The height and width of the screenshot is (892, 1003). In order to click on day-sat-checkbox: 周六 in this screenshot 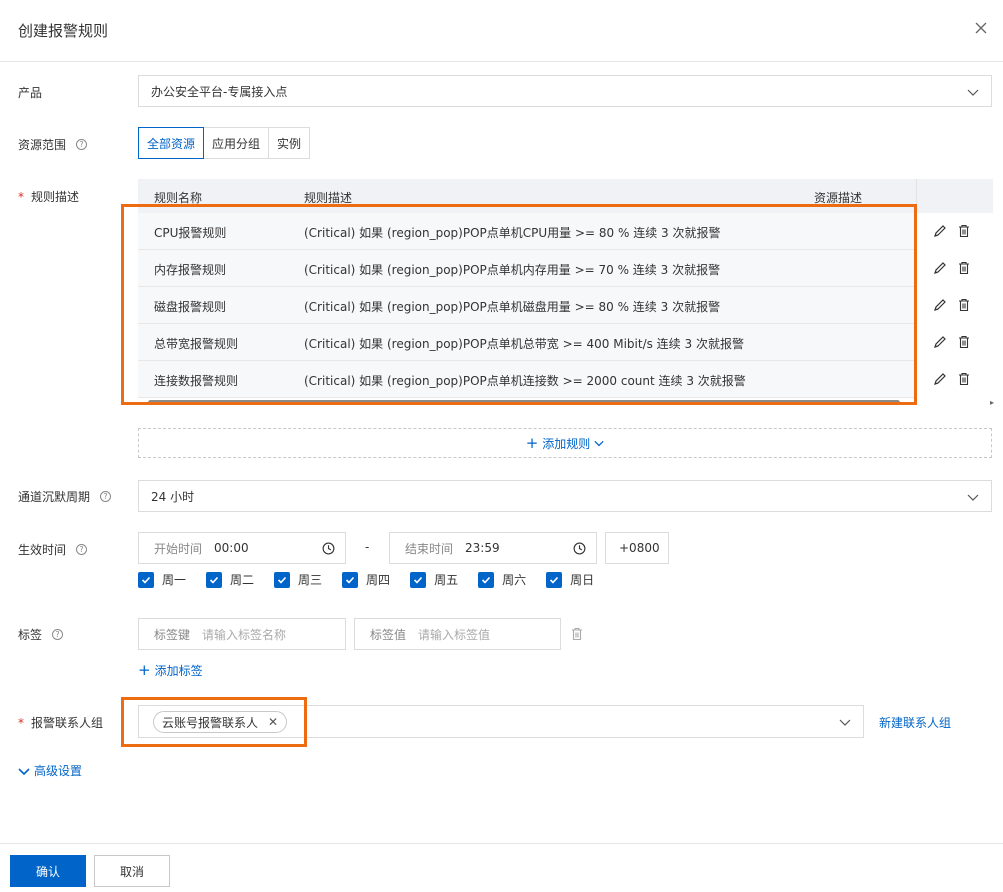, I will do `click(502, 579)`.